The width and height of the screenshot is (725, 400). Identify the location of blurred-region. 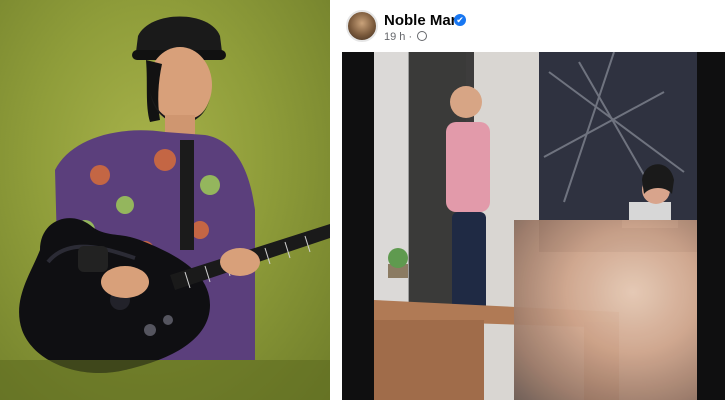
(605, 310).